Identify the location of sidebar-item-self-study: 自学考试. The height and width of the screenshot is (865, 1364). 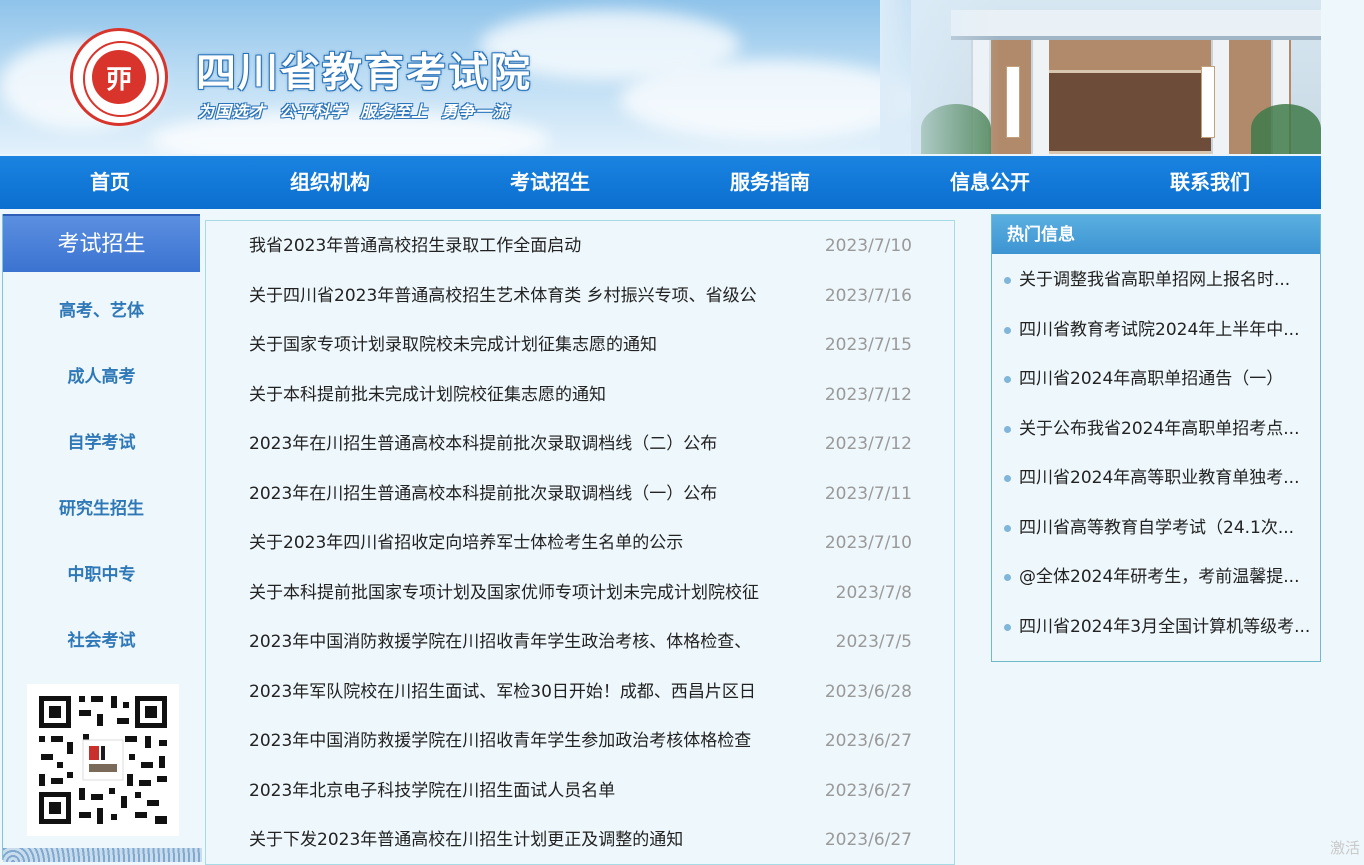
(101, 443).